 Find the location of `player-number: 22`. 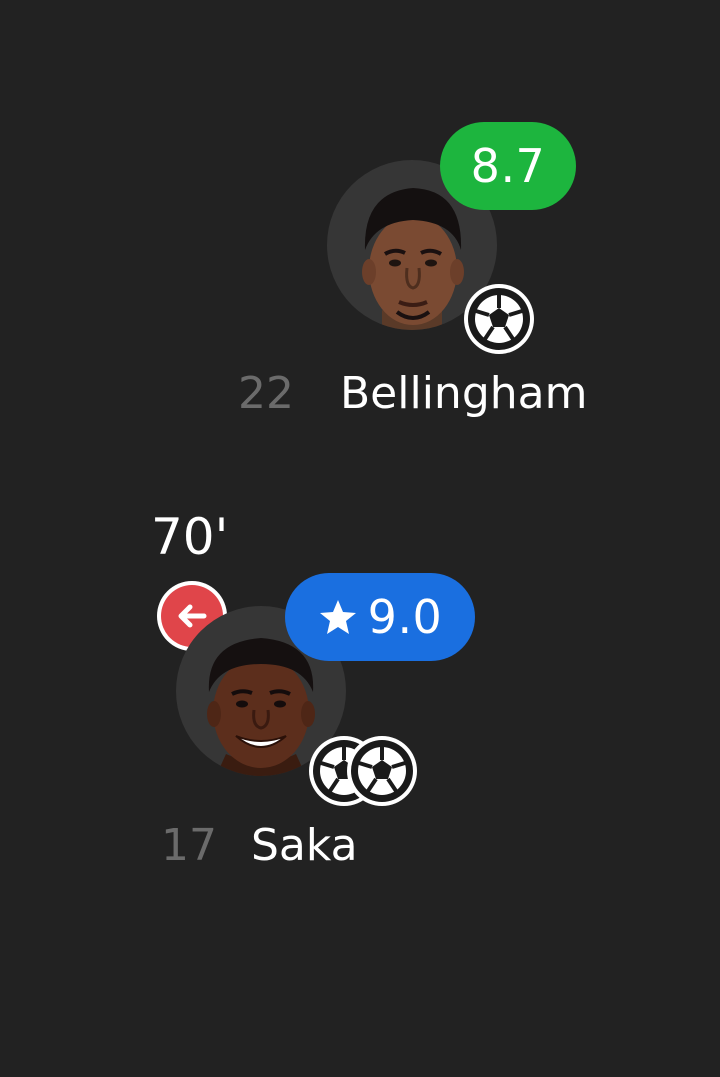

player-number: 22 is located at coordinates (266, 393).